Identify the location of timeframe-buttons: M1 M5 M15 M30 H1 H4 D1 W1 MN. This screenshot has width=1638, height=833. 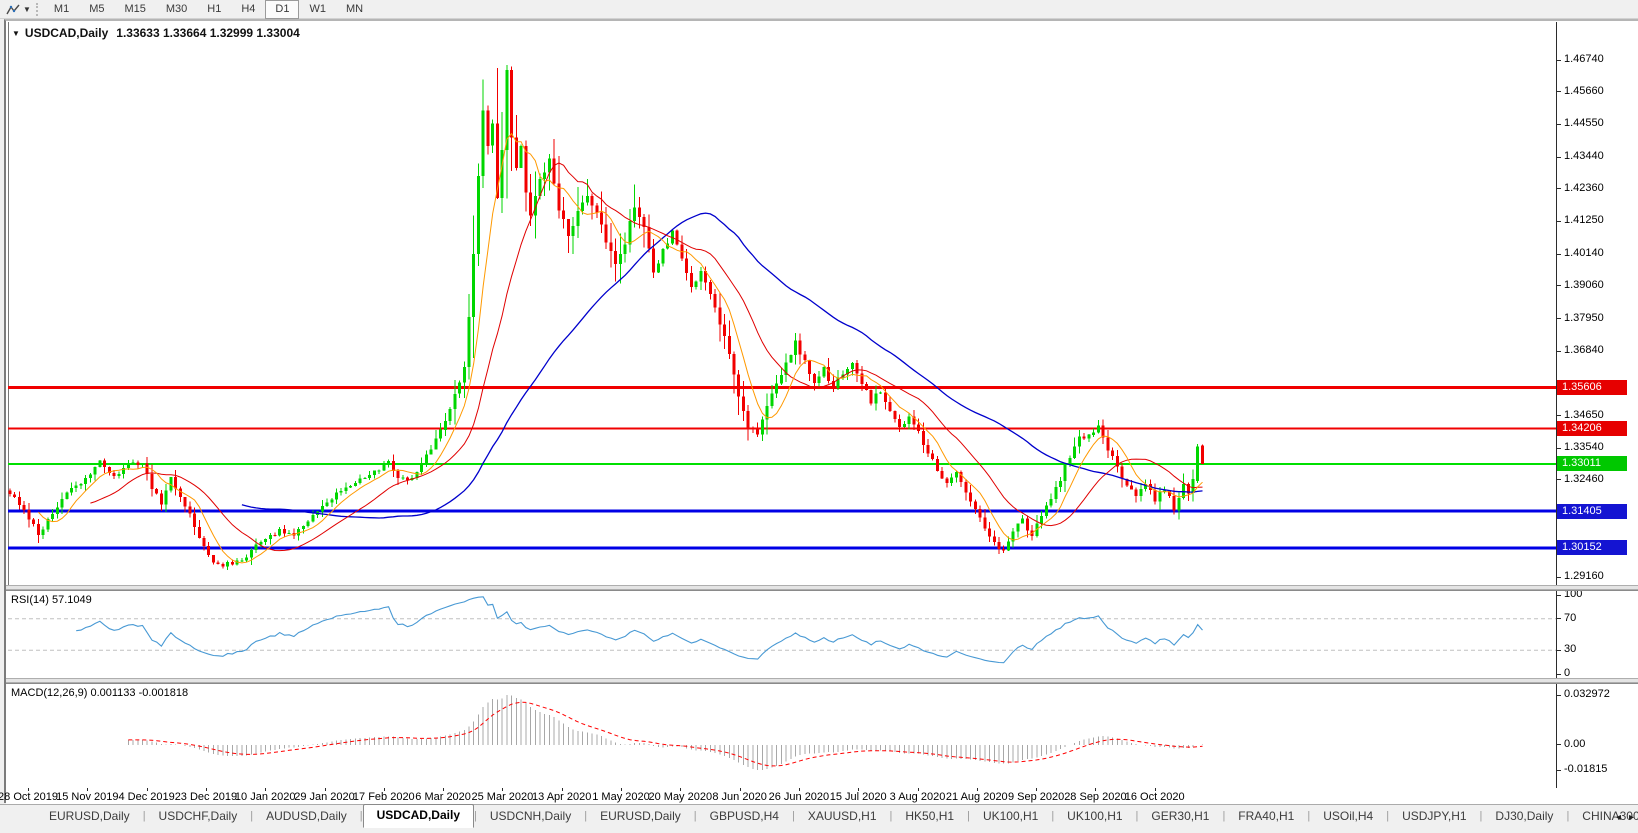
(208, 9).